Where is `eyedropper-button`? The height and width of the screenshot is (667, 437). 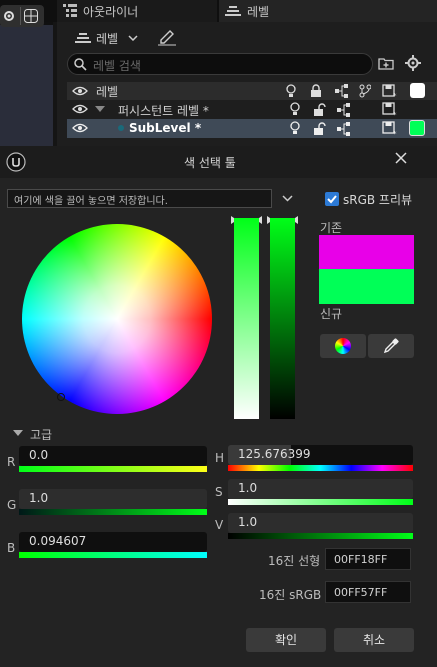
eyedropper-button is located at coordinates (391, 346).